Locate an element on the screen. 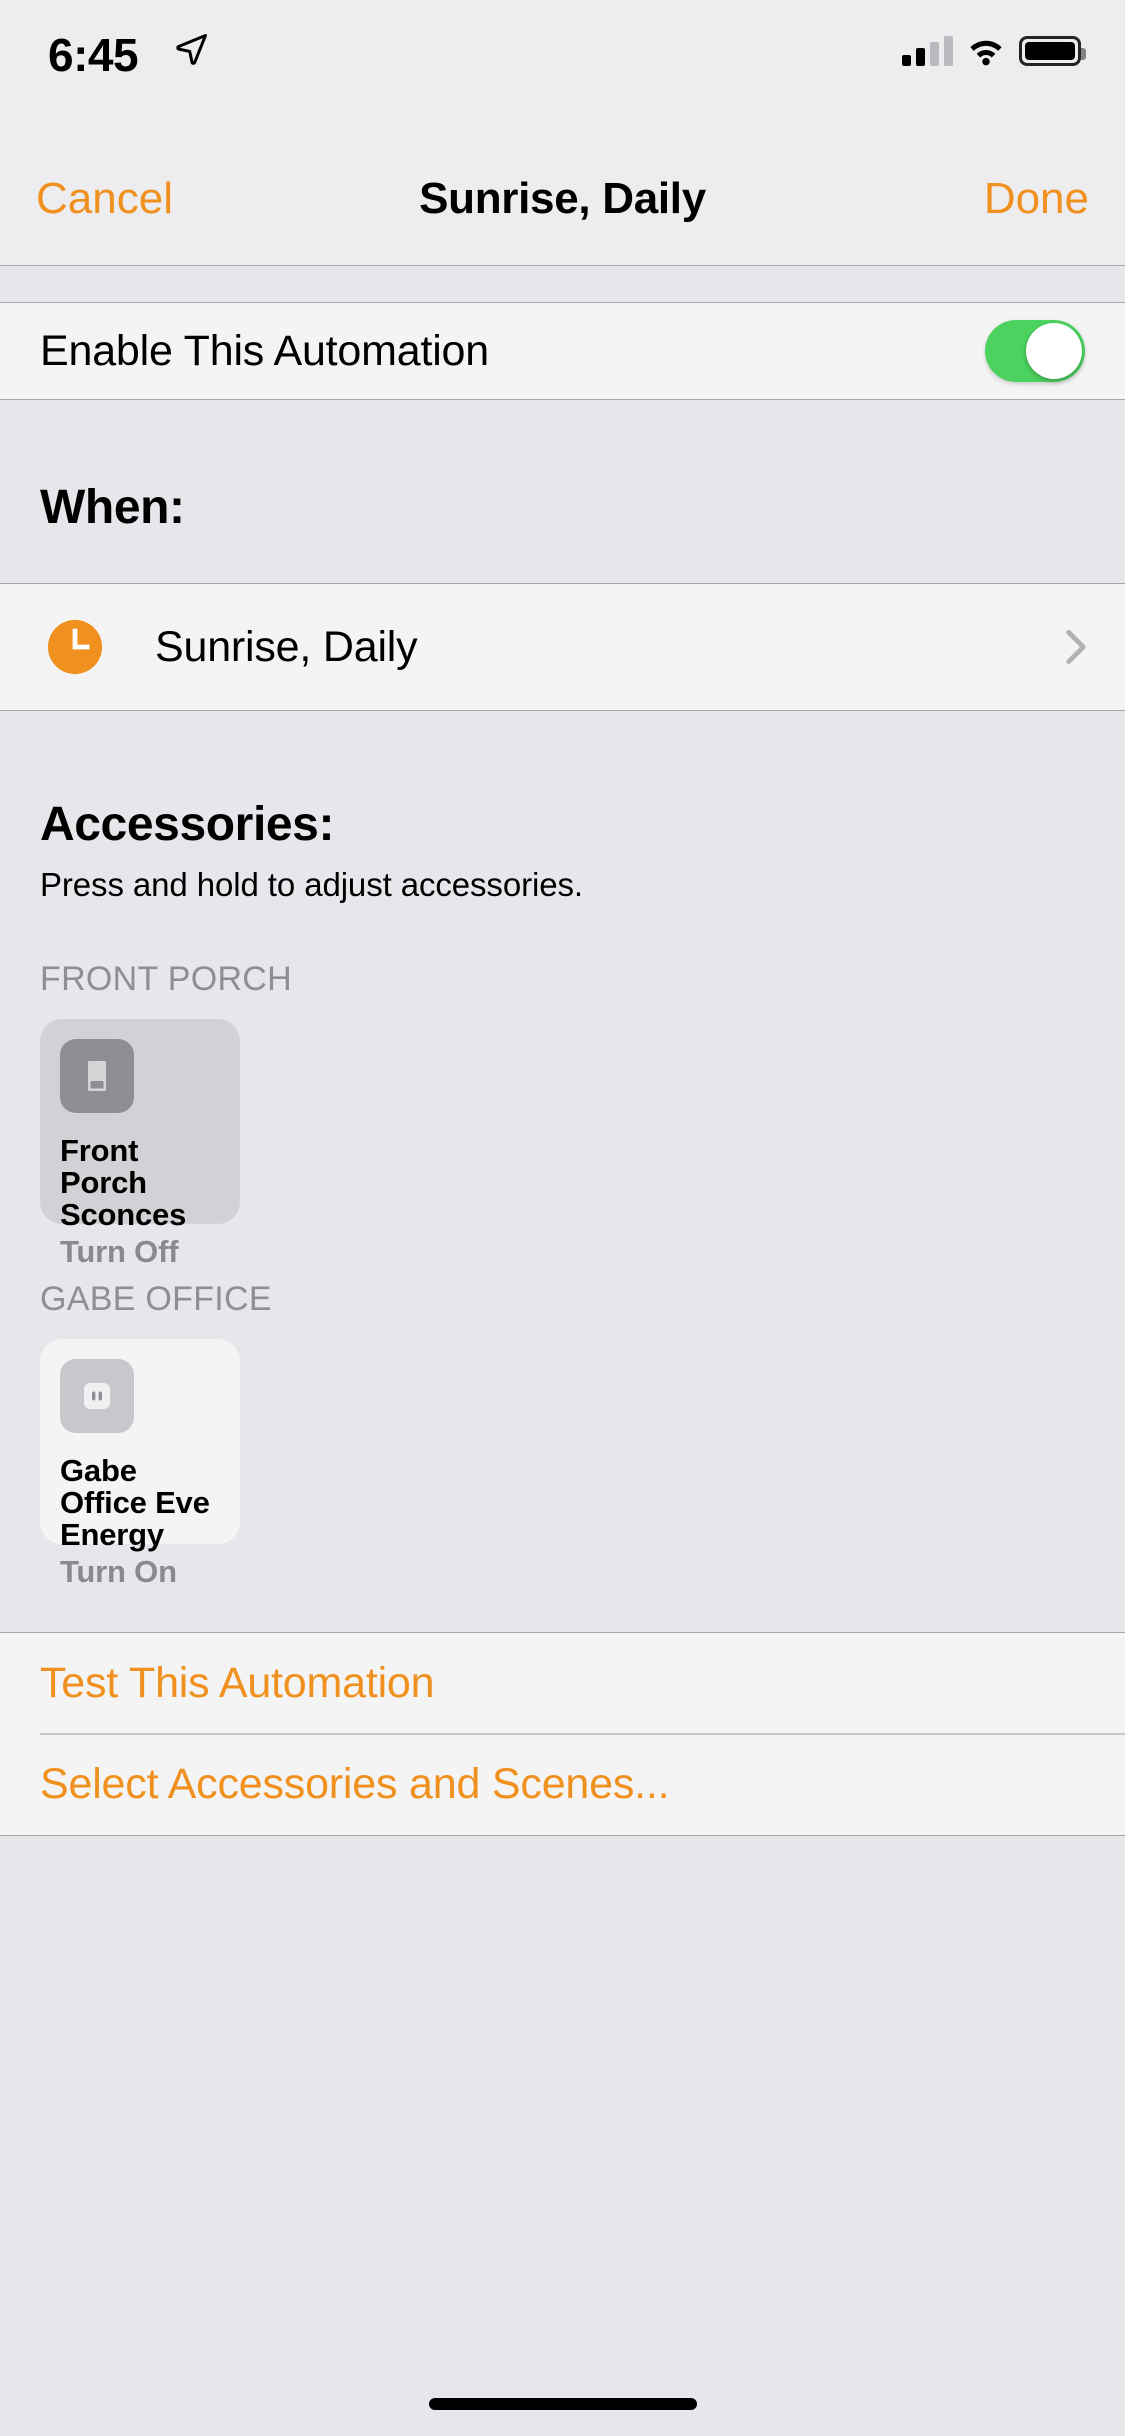 This screenshot has width=1125, height=2436. enable-automation-row: Enable This Automation is located at coordinates (562, 351).